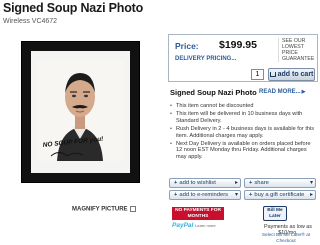  I want to click on gift-certificate-button: + buy a gift certificate, so click(280, 195).